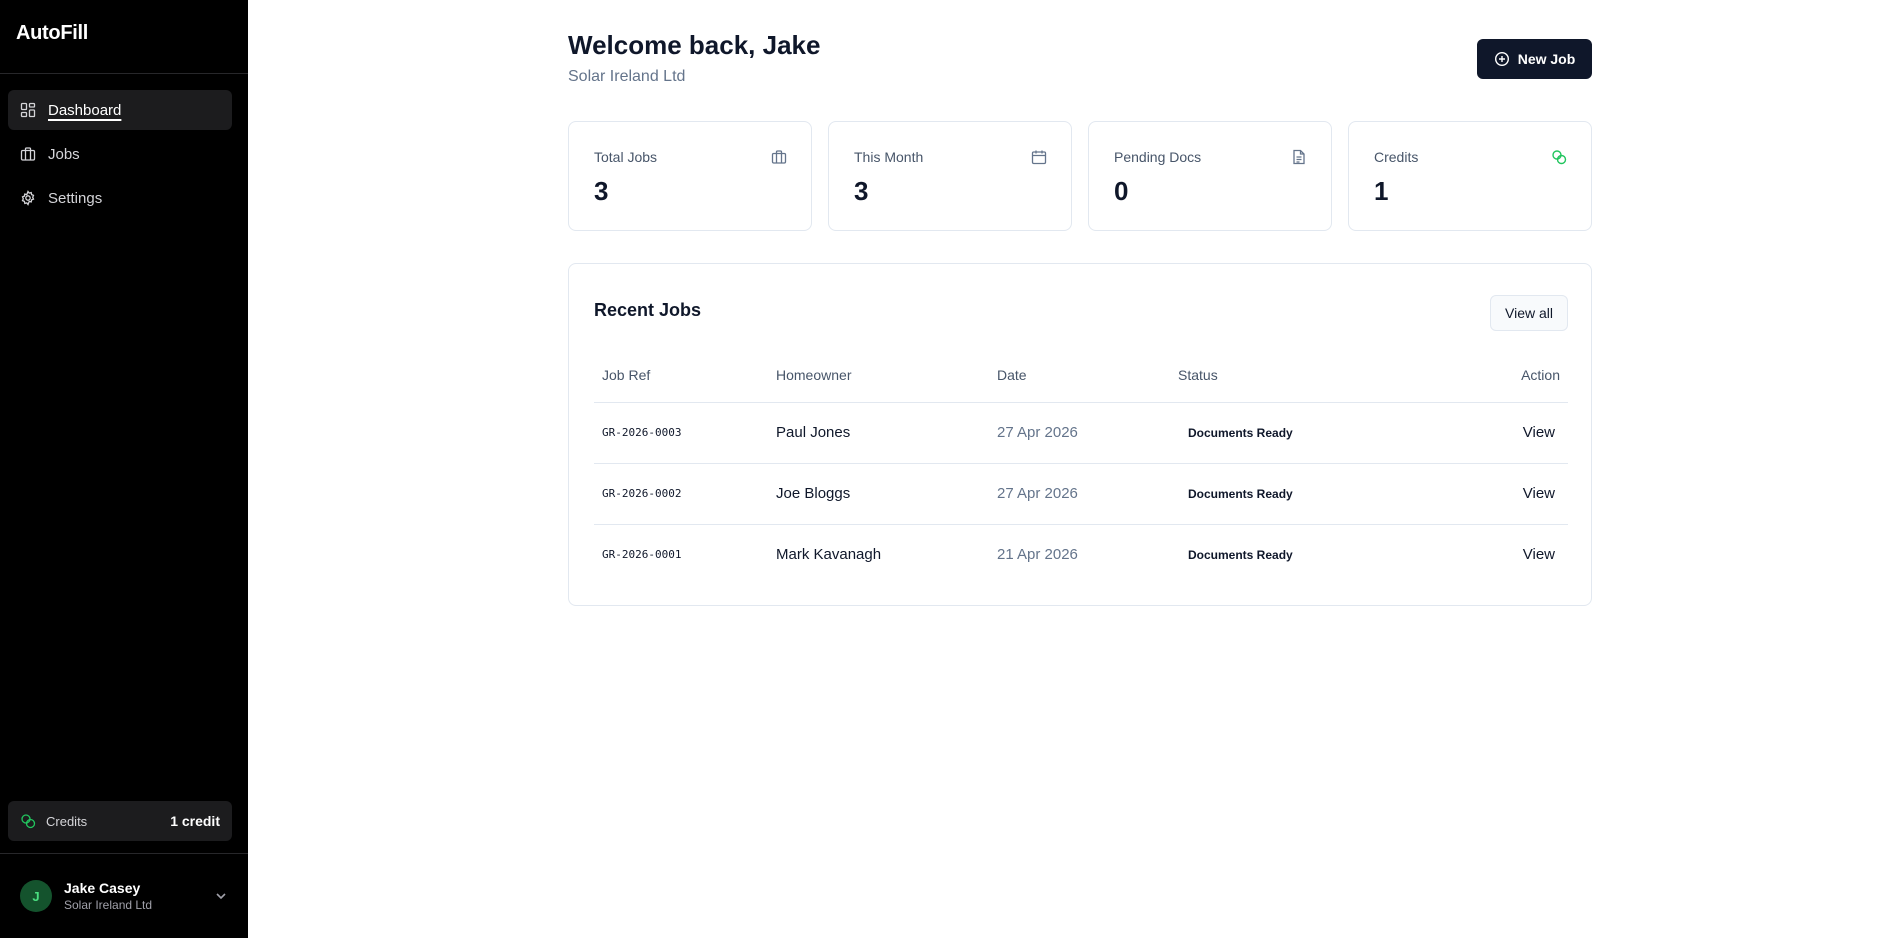  I want to click on sidebar-item-label: Settings, so click(75, 198).